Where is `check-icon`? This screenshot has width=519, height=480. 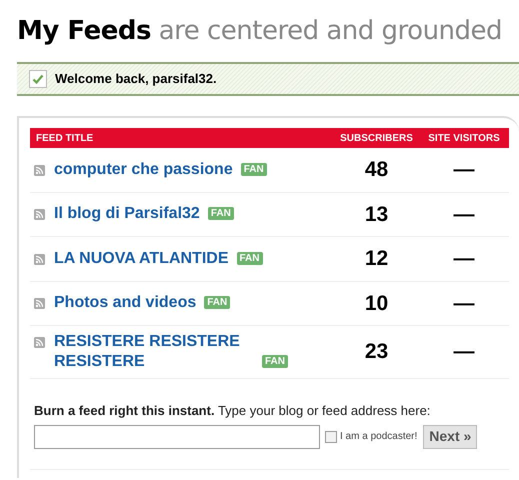 check-icon is located at coordinates (38, 79).